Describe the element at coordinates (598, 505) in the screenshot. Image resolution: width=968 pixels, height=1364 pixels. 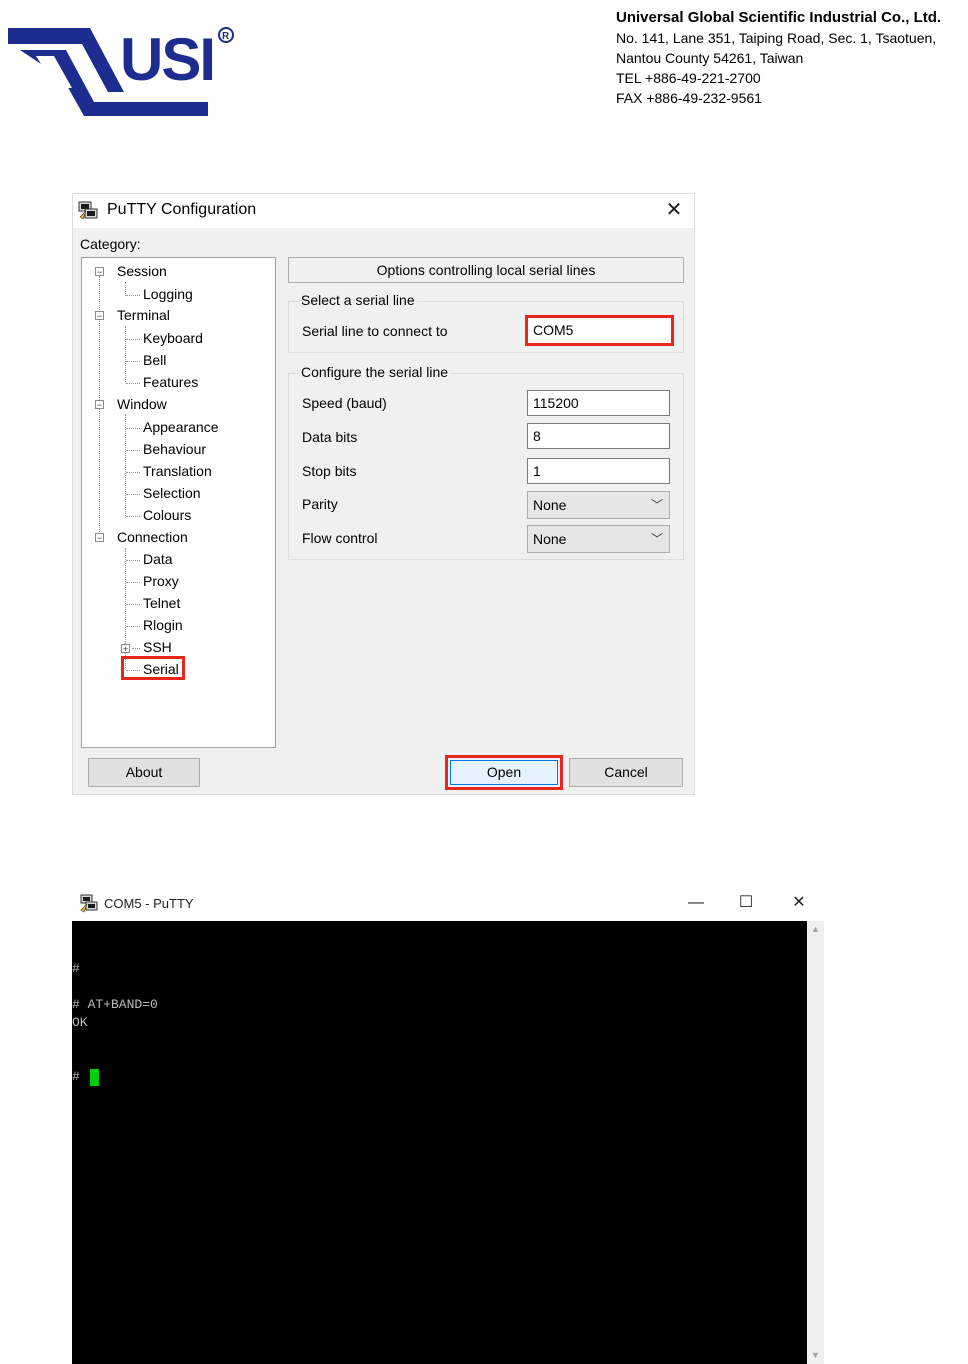
I see `parity-select: None ﹀` at that location.